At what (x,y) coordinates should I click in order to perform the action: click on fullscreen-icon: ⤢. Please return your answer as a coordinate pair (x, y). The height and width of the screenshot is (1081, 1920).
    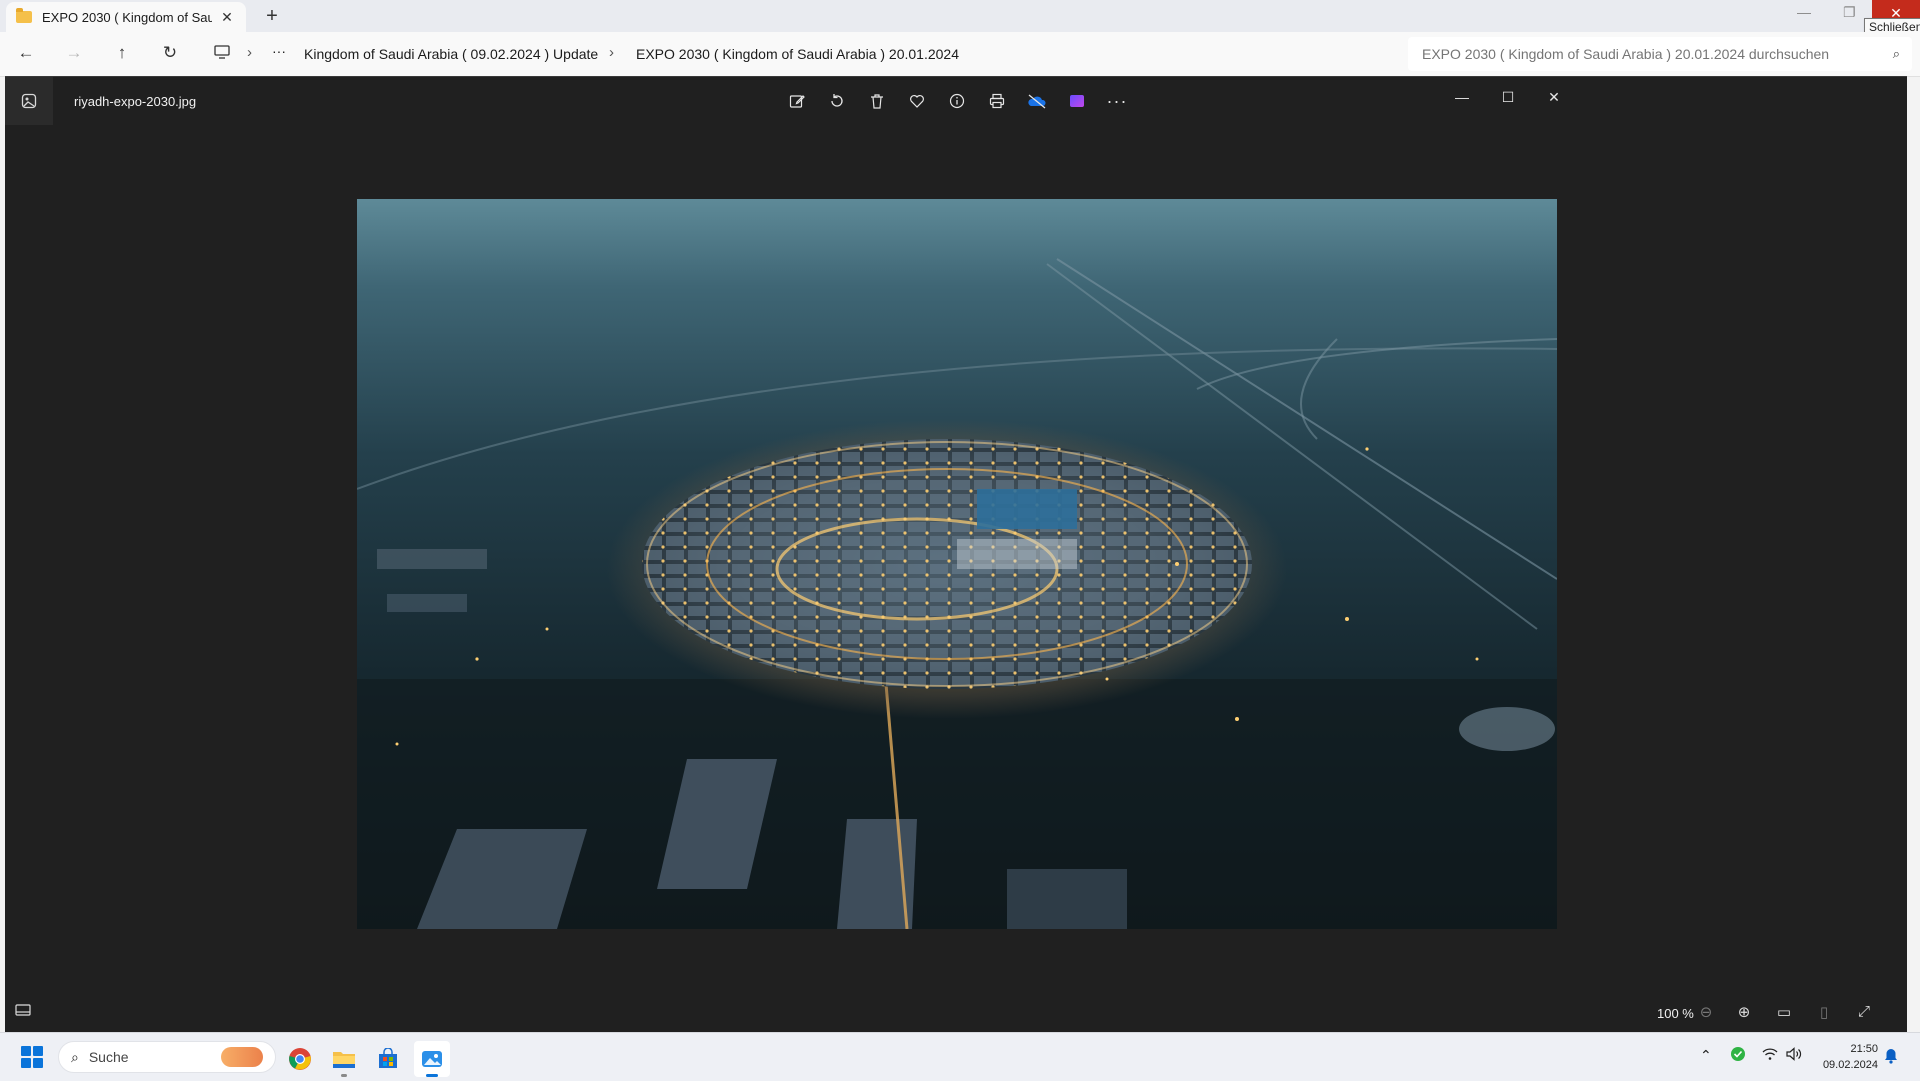
    Looking at the image, I should click on (1864, 1011).